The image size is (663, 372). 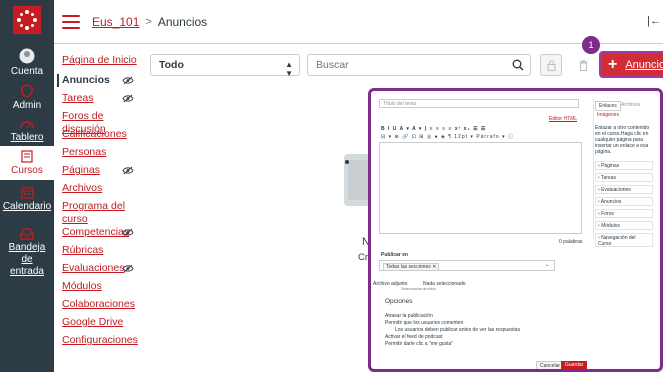 I want to click on trash-icon, so click(x=583, y=65).